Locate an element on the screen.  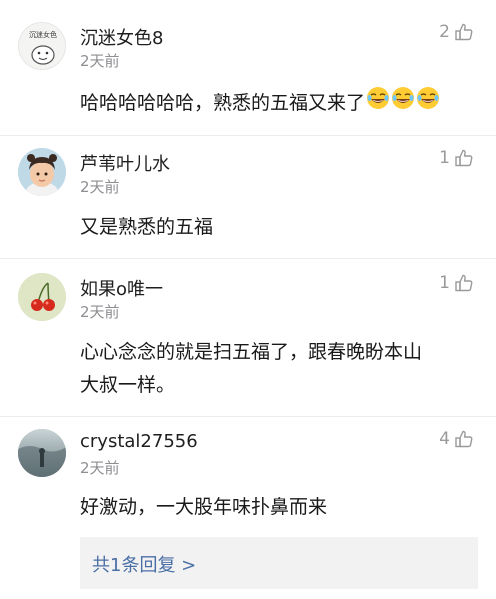
avatar-cartoon-image: 沉迷女色 is located at coordinates (43, 47).